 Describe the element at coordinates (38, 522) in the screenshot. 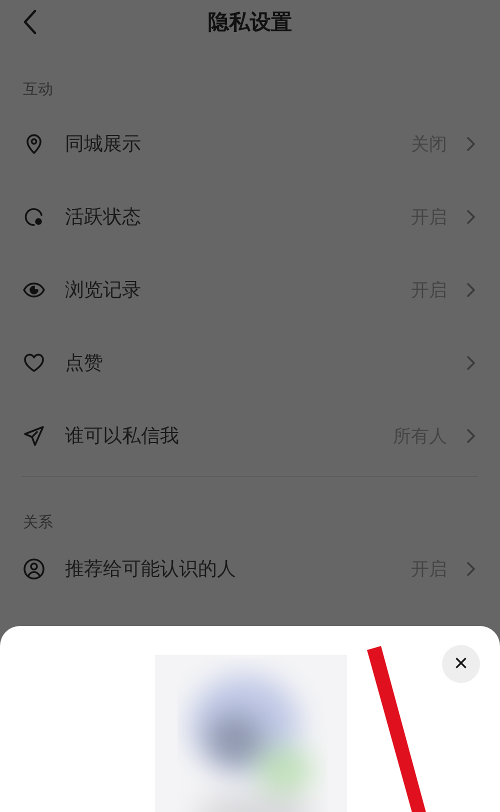

I see `section-title: 关系` at that location.